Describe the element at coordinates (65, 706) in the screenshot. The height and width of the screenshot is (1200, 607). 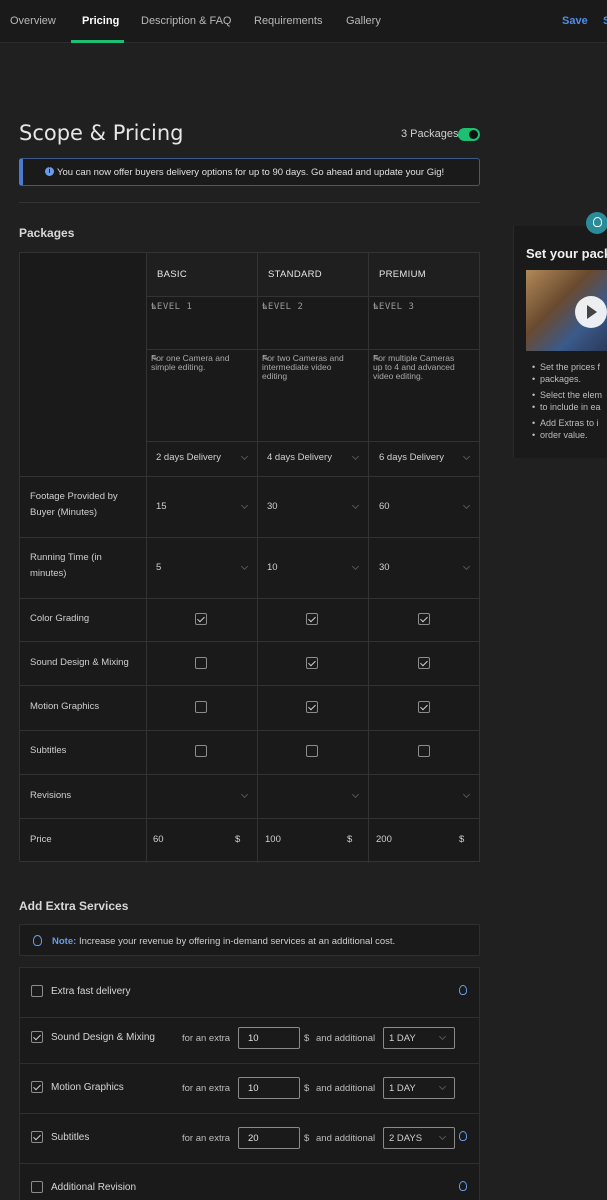
I see `row-label-motion-graphics: Motion Graphics` at that location.